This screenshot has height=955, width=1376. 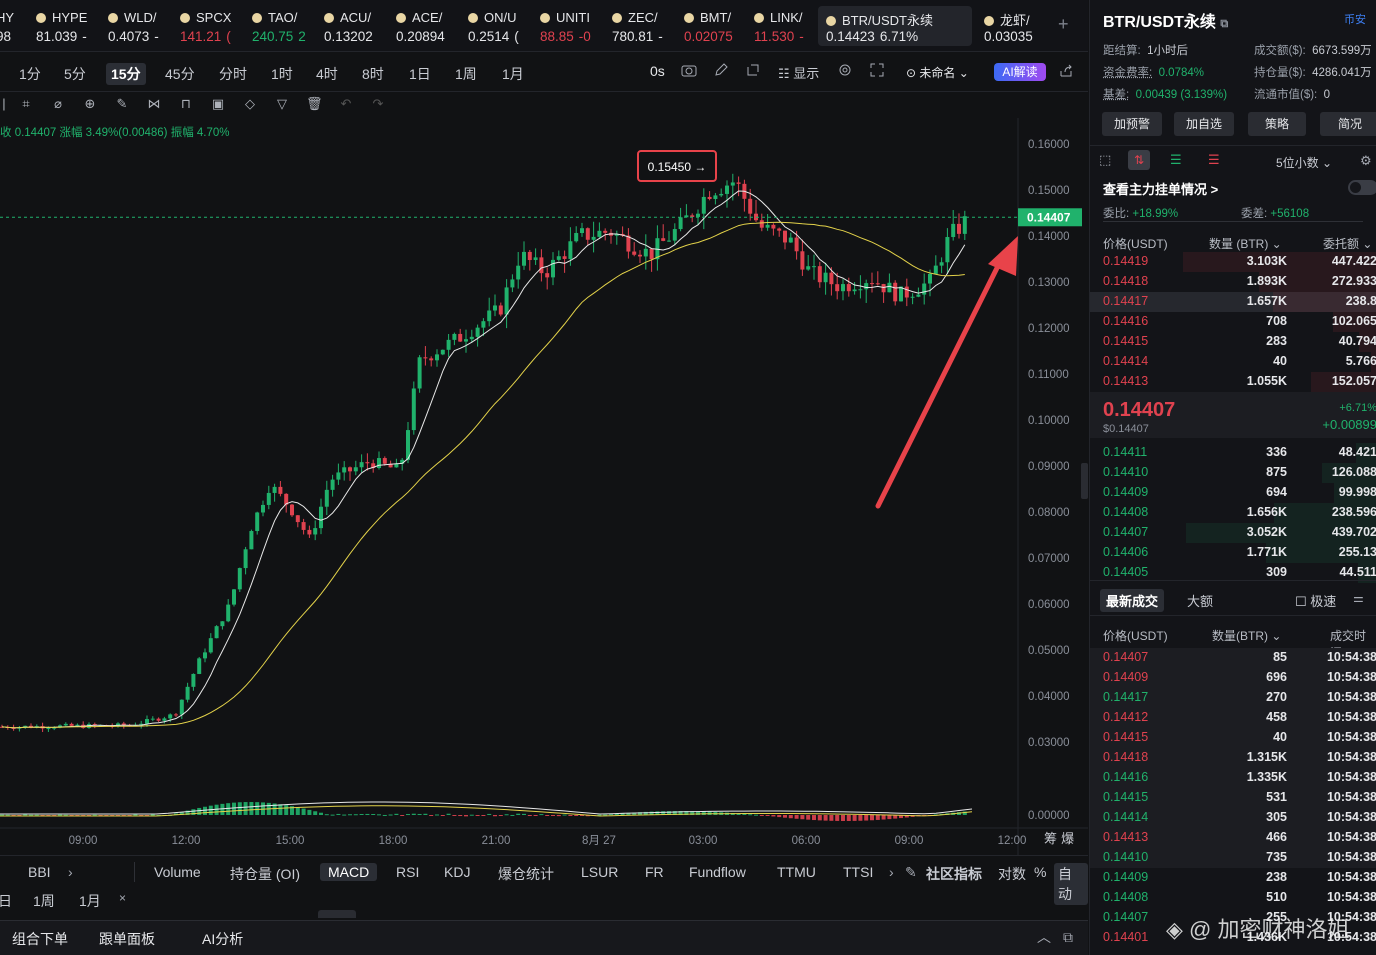 I want to click on ticker-item: BMT/0.02075, so click(x=717, y=26).